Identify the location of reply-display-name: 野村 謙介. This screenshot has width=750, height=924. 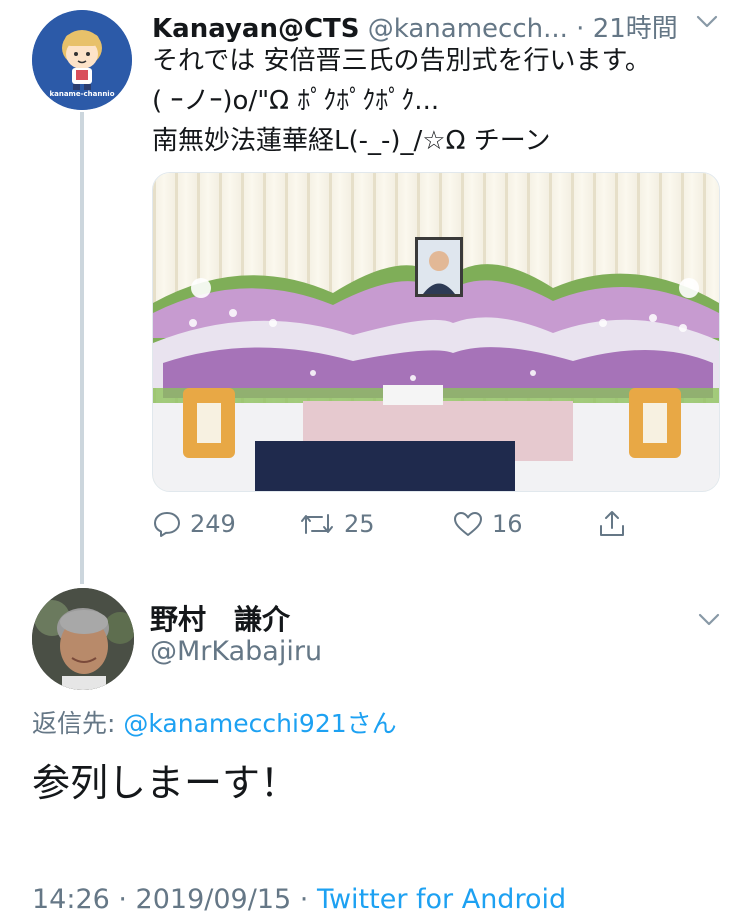
(220, 618).